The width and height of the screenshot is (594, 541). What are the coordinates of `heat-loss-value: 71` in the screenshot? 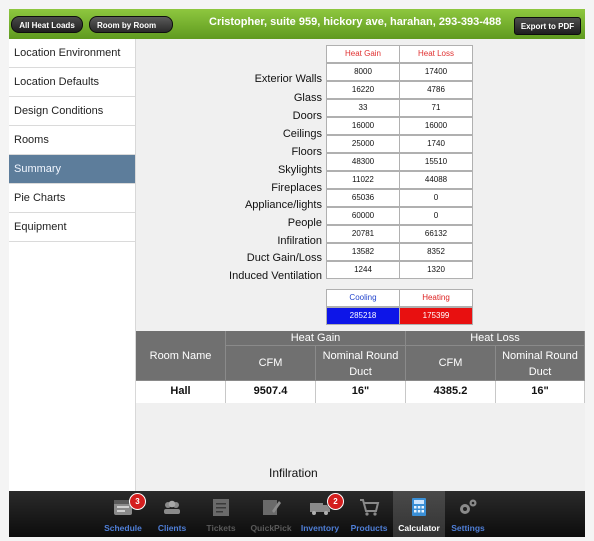 It's located at (436, 108).